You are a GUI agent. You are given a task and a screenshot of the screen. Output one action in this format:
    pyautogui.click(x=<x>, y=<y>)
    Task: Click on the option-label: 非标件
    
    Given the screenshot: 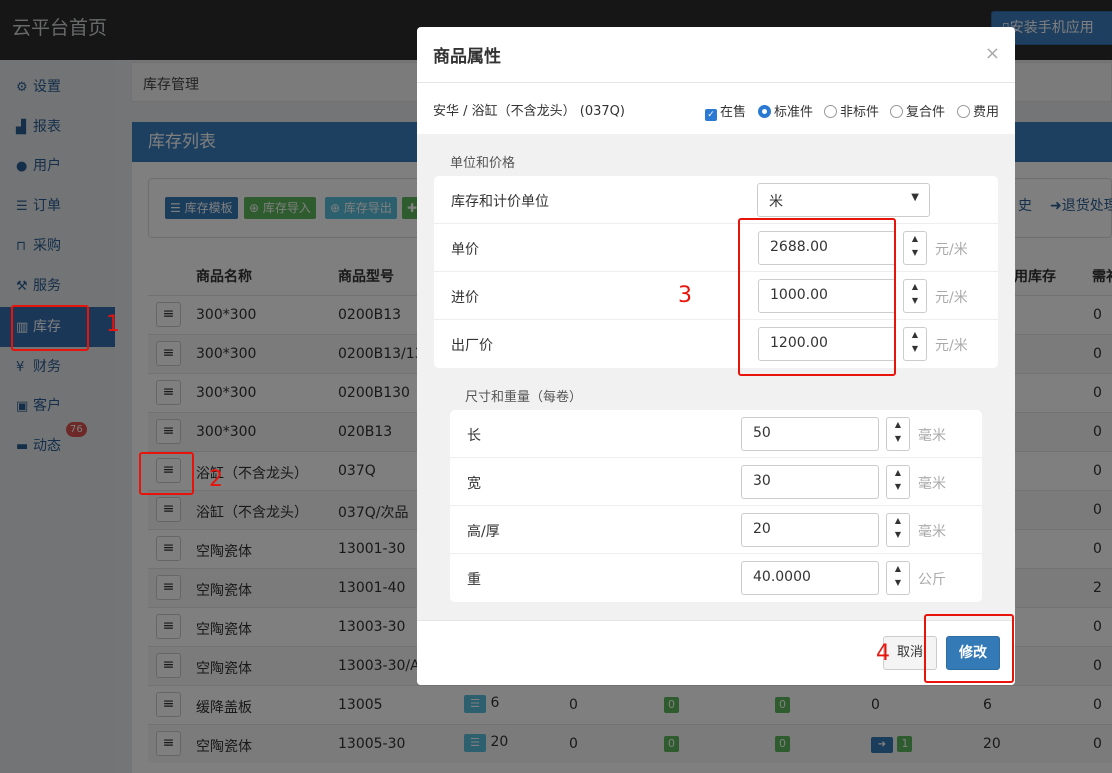 What is the action you would take?
    pyautogui.click(x=860, y=112)
    